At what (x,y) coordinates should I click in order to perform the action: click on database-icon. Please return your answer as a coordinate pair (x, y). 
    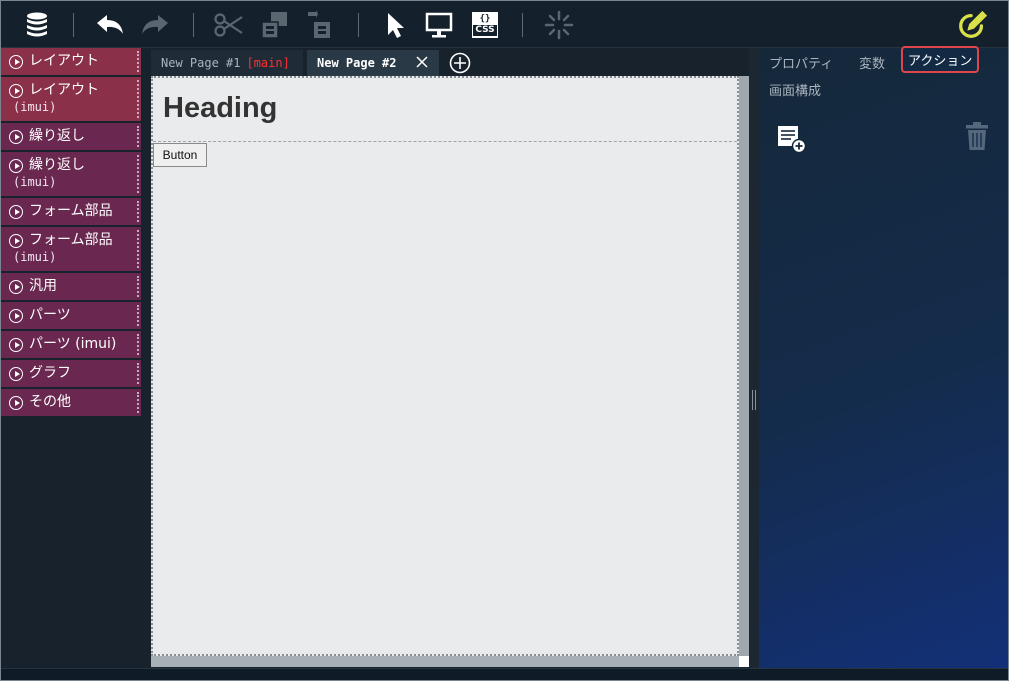
    Looking at the image, I should click on (37, 25).